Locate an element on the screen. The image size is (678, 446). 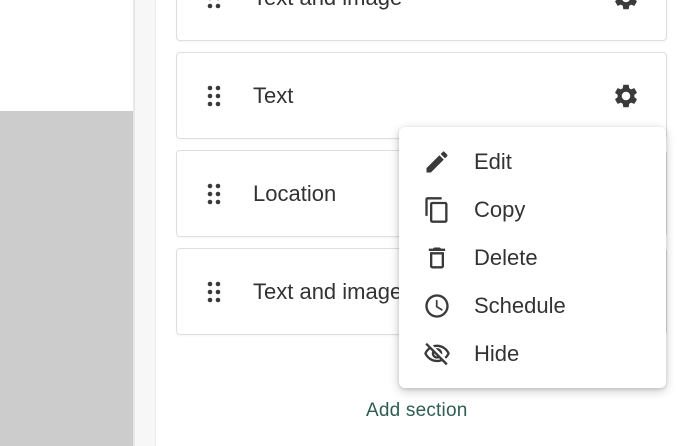
sidebar-gutter is located at coordinates (145, 223).